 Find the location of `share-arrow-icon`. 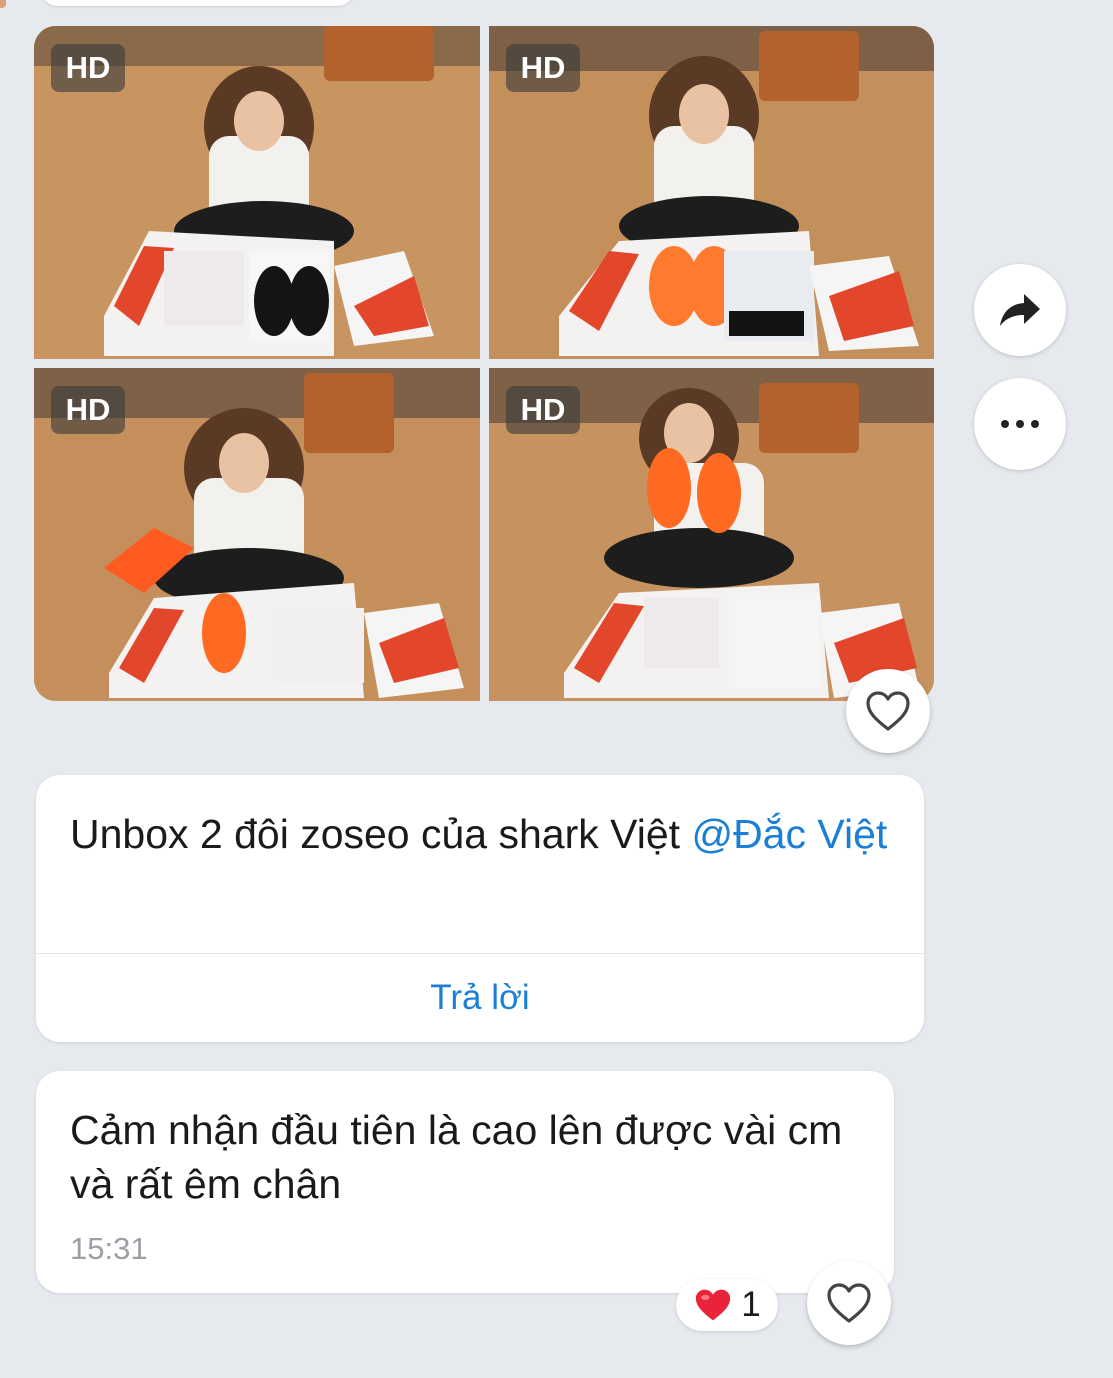

share-arrow-icon is located at coordinates (1020, 310).